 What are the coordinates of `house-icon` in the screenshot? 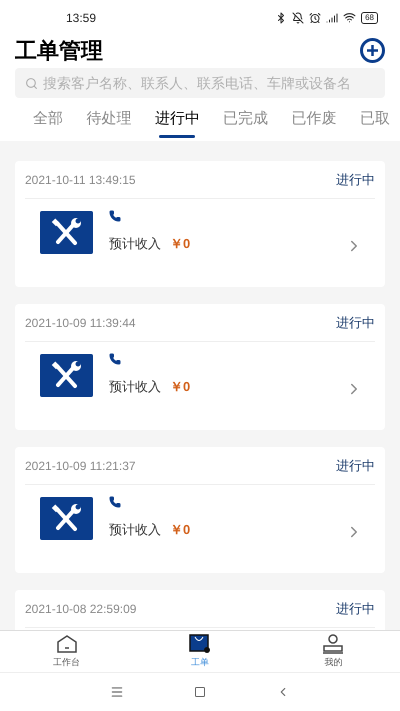 It's located at (67, 644).